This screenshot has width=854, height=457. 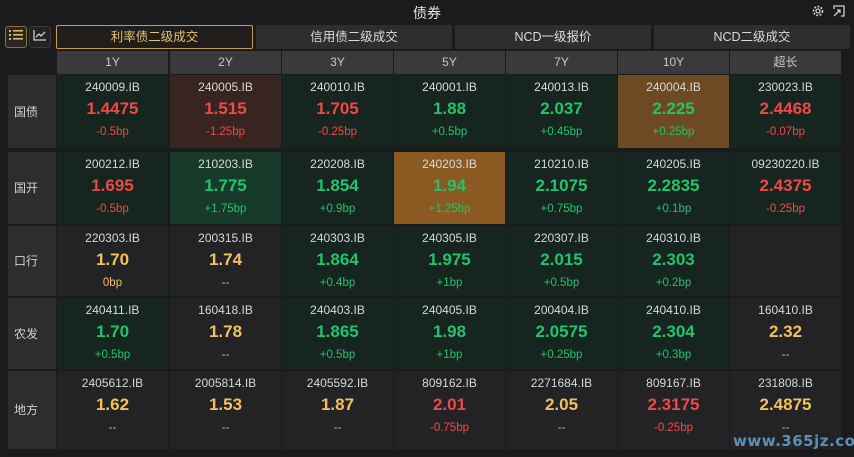 What do you see at coordinates (354, 37) in the screenshot?
I see `tab-credit-bond-secondary: 信用债二级成交` at bounding box center [354, 37].